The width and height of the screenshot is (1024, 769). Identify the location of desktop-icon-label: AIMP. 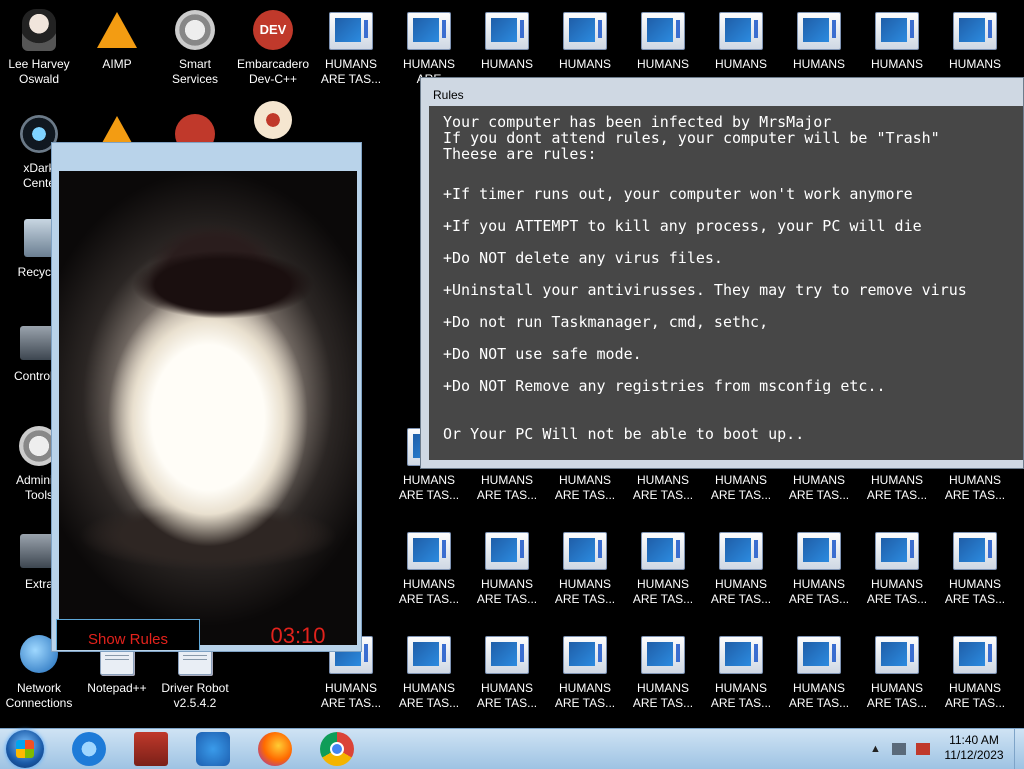
(117, 64).